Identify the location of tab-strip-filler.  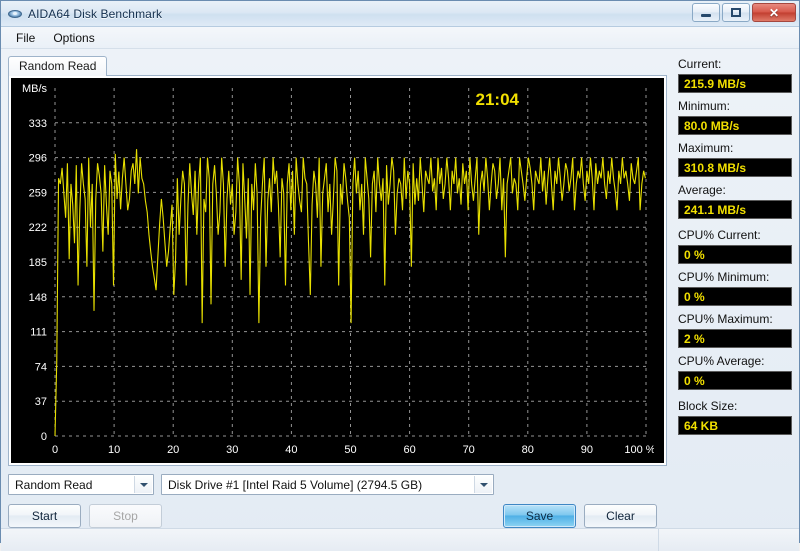
(387, 66).